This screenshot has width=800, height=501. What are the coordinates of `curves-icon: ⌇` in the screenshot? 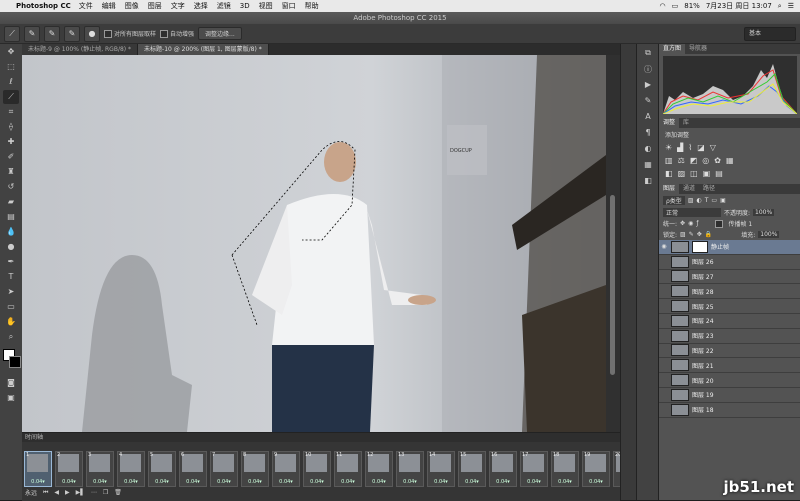 It's located at (690, 147).